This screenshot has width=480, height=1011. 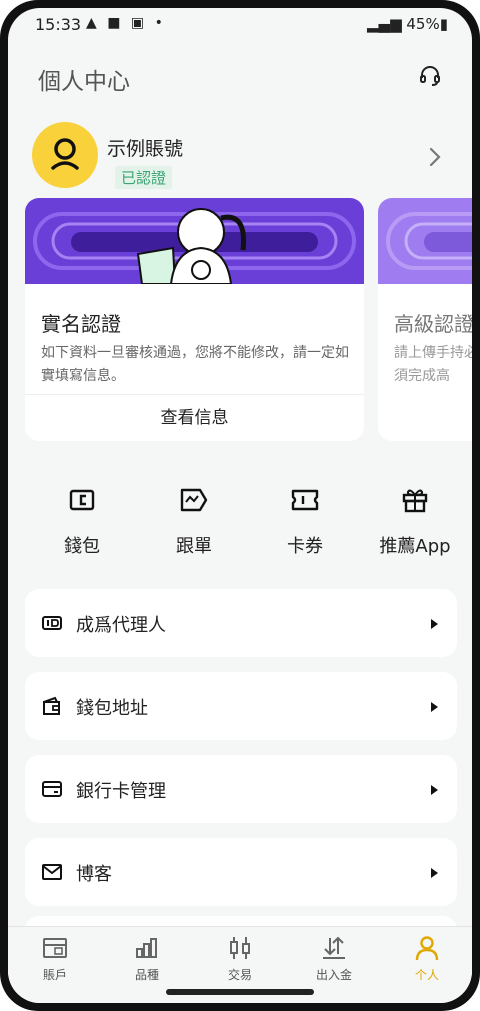 What do you see at coordinates (426, 975) in the screenshot?
I see `tab-label: 个人` at bounding box center [426, 975].